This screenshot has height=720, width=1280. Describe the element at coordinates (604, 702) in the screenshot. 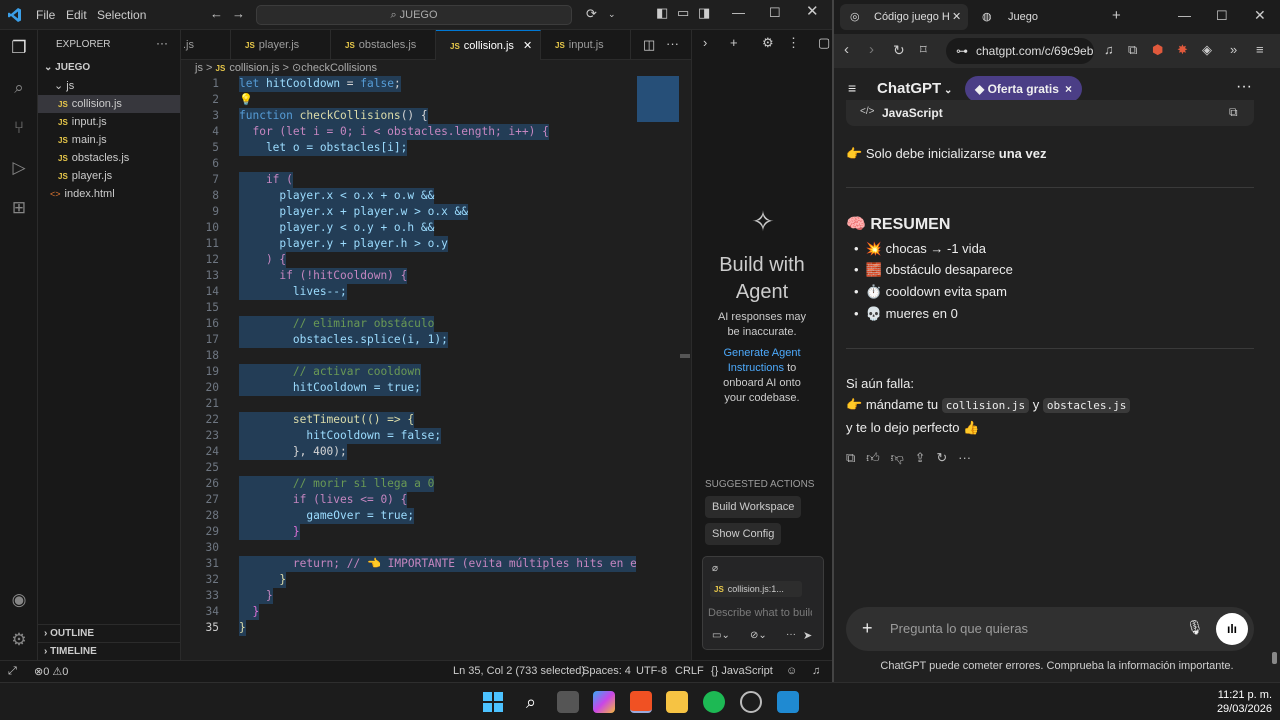

I see `copilot-icon` at that location.